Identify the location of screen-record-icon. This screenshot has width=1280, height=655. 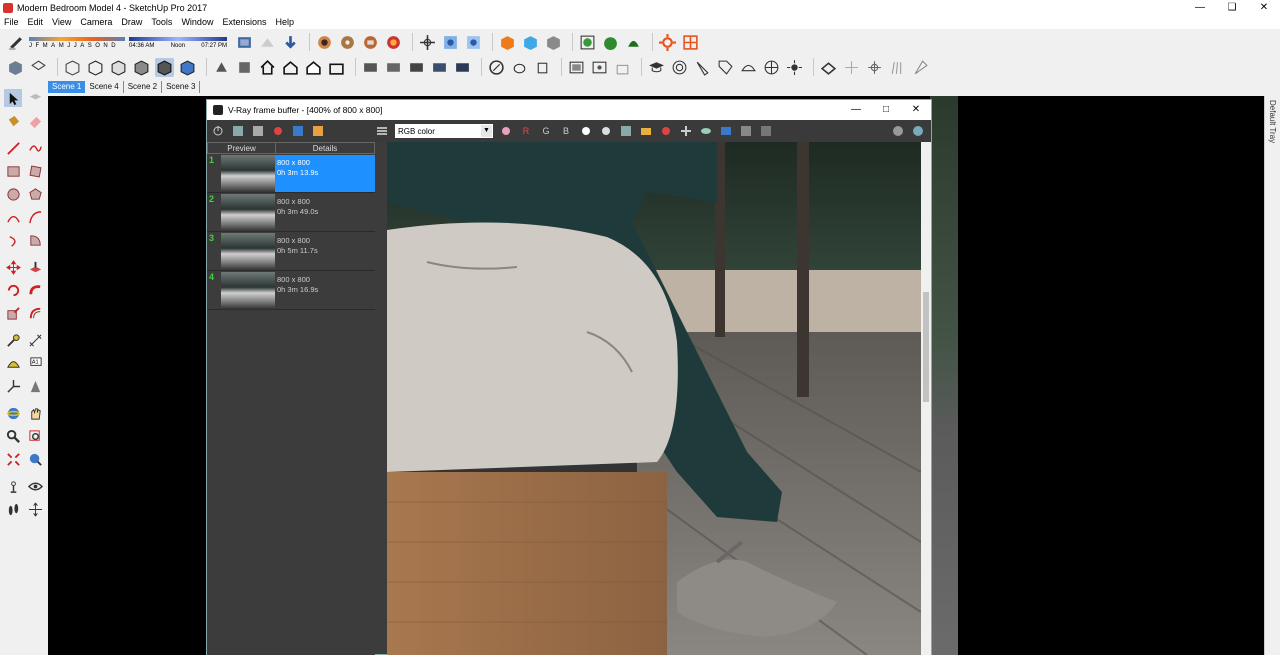
(599, 67).